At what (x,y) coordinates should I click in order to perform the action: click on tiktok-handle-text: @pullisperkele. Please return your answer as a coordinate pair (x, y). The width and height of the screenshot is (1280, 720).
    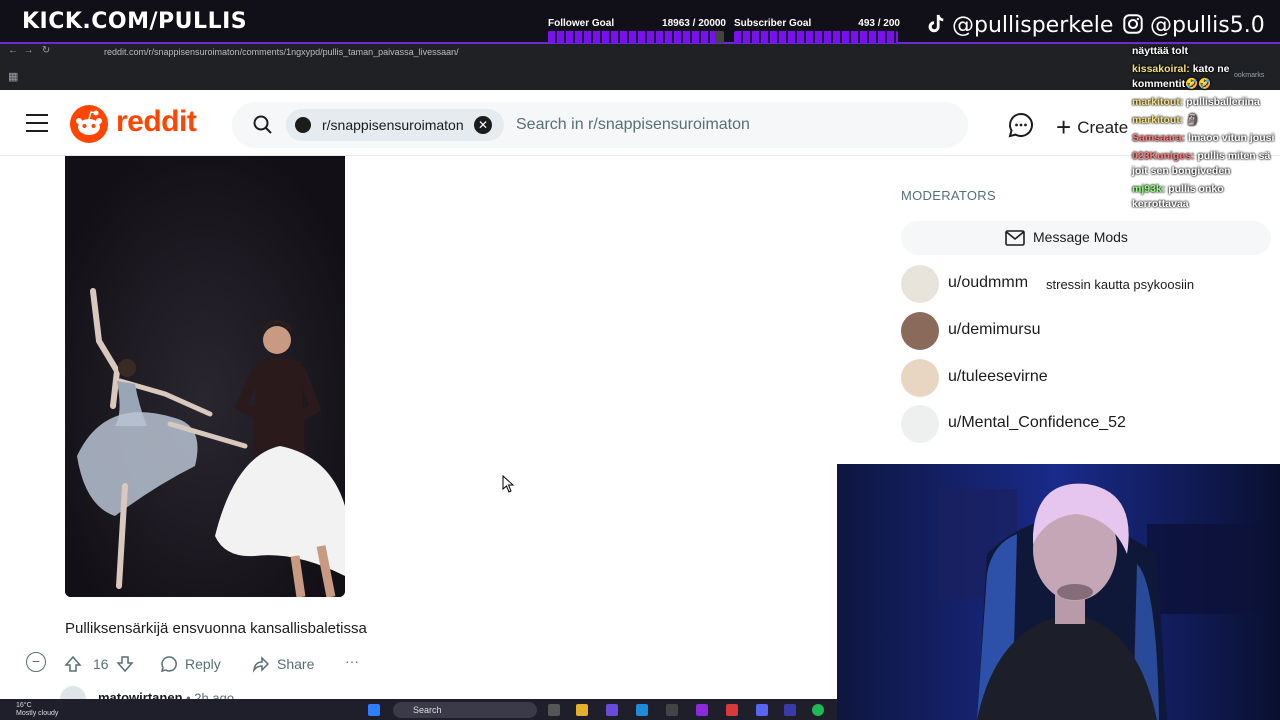
    Looking at the image, I should click on (1033, 25).